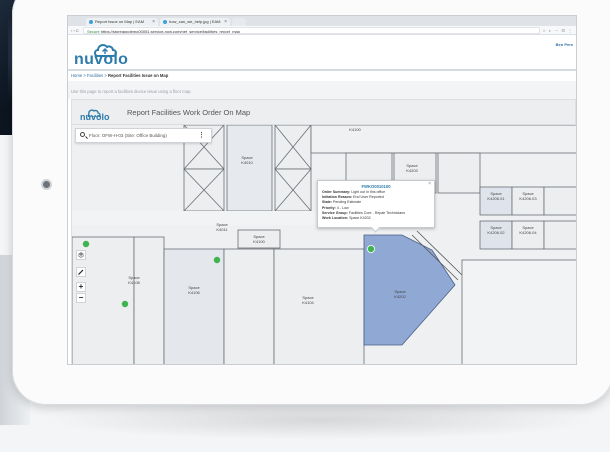 The image size is (610, 452). Describe the element at coordinates (194, 290) in the screenshot. I see `room-label: Space K4106` at that location.